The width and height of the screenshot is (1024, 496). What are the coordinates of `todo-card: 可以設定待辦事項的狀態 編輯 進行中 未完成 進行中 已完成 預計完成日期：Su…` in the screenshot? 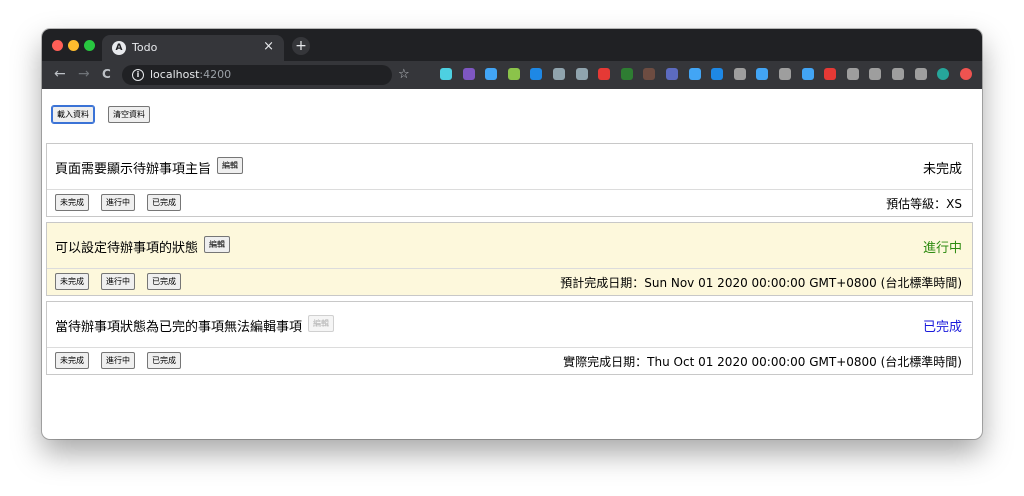 It's located at (509, 259).